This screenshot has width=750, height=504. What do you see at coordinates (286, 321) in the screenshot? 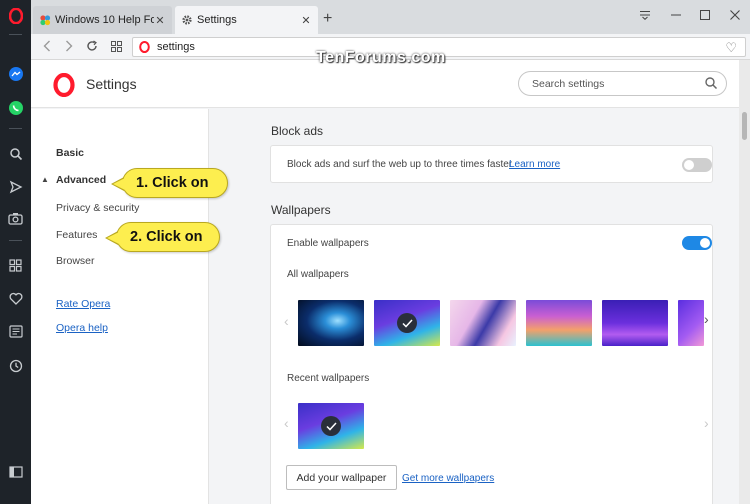
I see `scroll-left-icon: ‹` at bounding box center [286, 321].